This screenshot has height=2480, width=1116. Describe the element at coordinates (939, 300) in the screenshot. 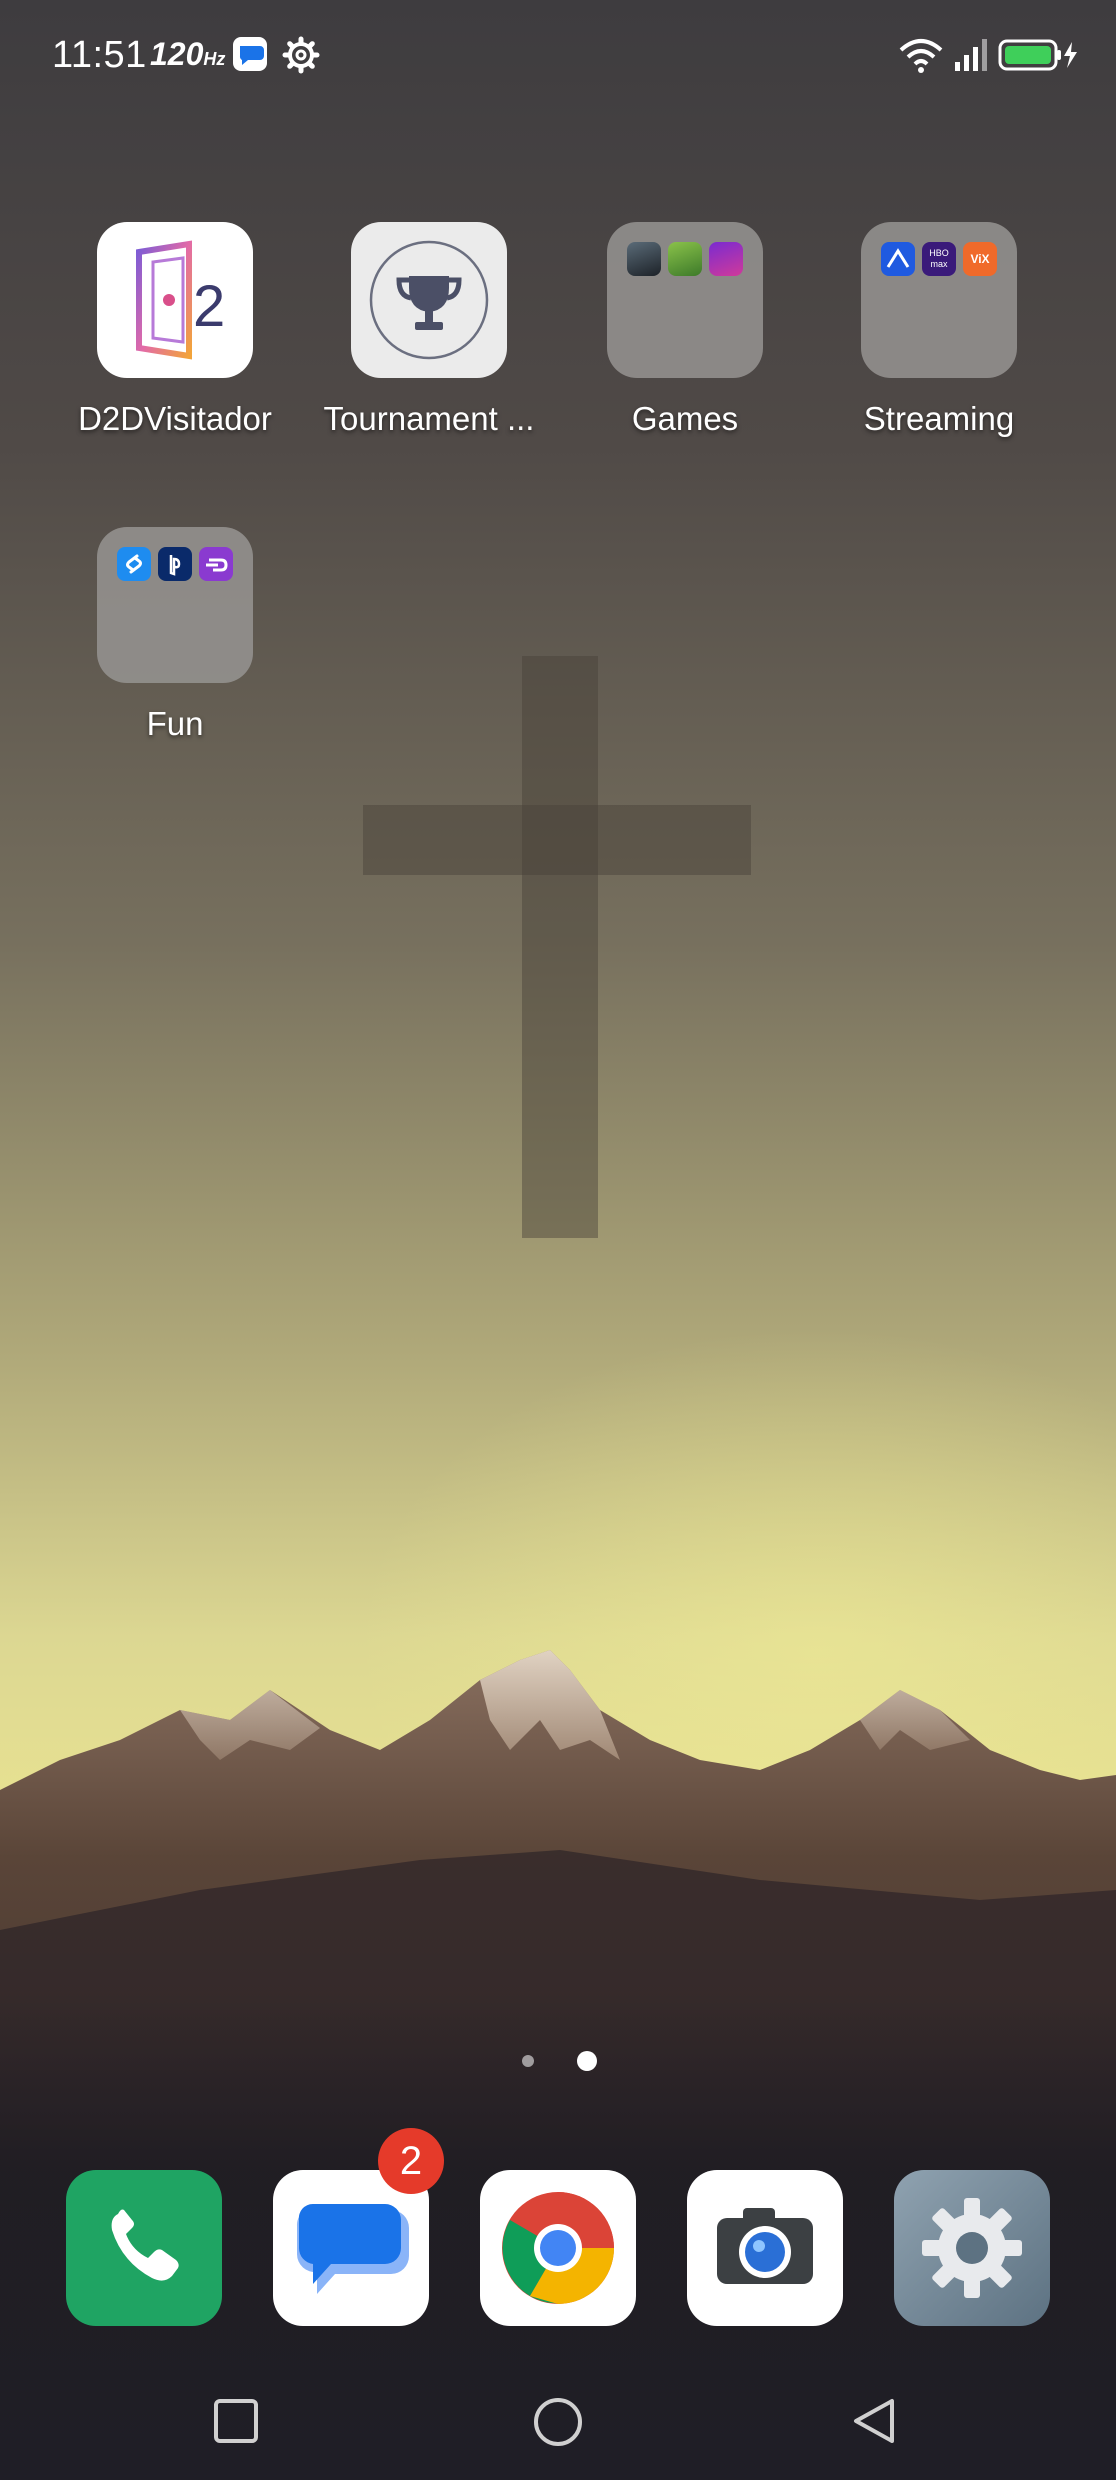

I see `folder-icon: HBO max ViX` at that location.